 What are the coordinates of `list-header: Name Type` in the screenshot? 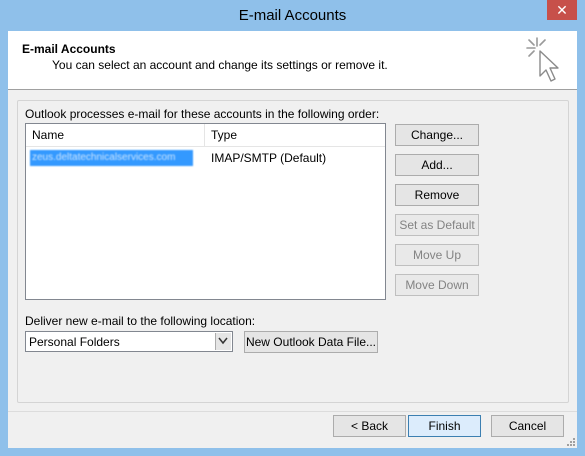 It's located at (205, 135).